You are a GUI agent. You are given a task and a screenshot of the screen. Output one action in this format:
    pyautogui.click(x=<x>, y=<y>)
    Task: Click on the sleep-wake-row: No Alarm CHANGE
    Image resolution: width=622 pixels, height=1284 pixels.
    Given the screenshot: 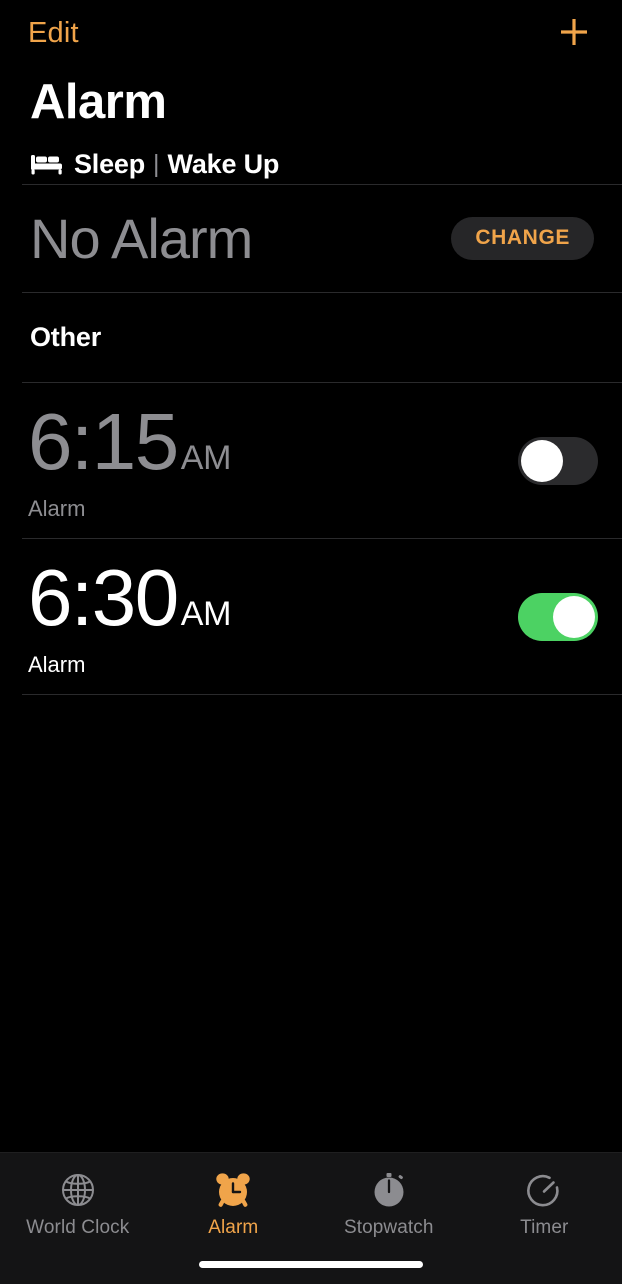 What is the action you would take?
    pyautogui.click(x=311, y=238)
    